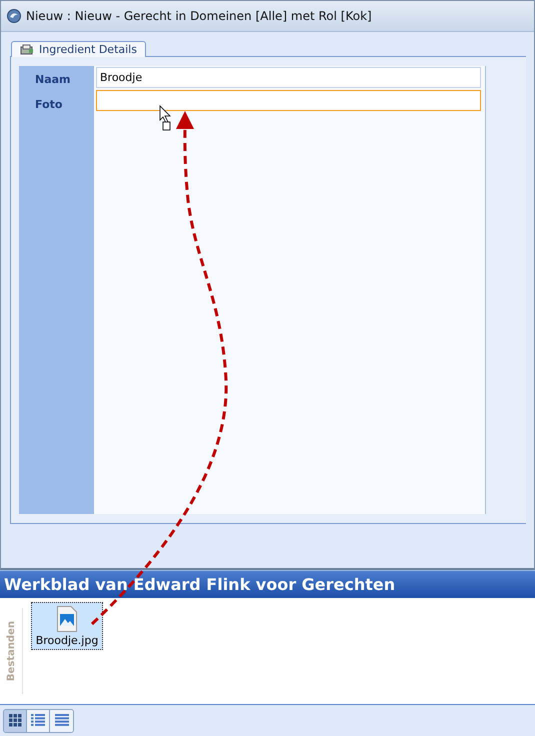  Describe the element at coordinates (27, 50) in the screenshot. I see `printer-icon` at that location.